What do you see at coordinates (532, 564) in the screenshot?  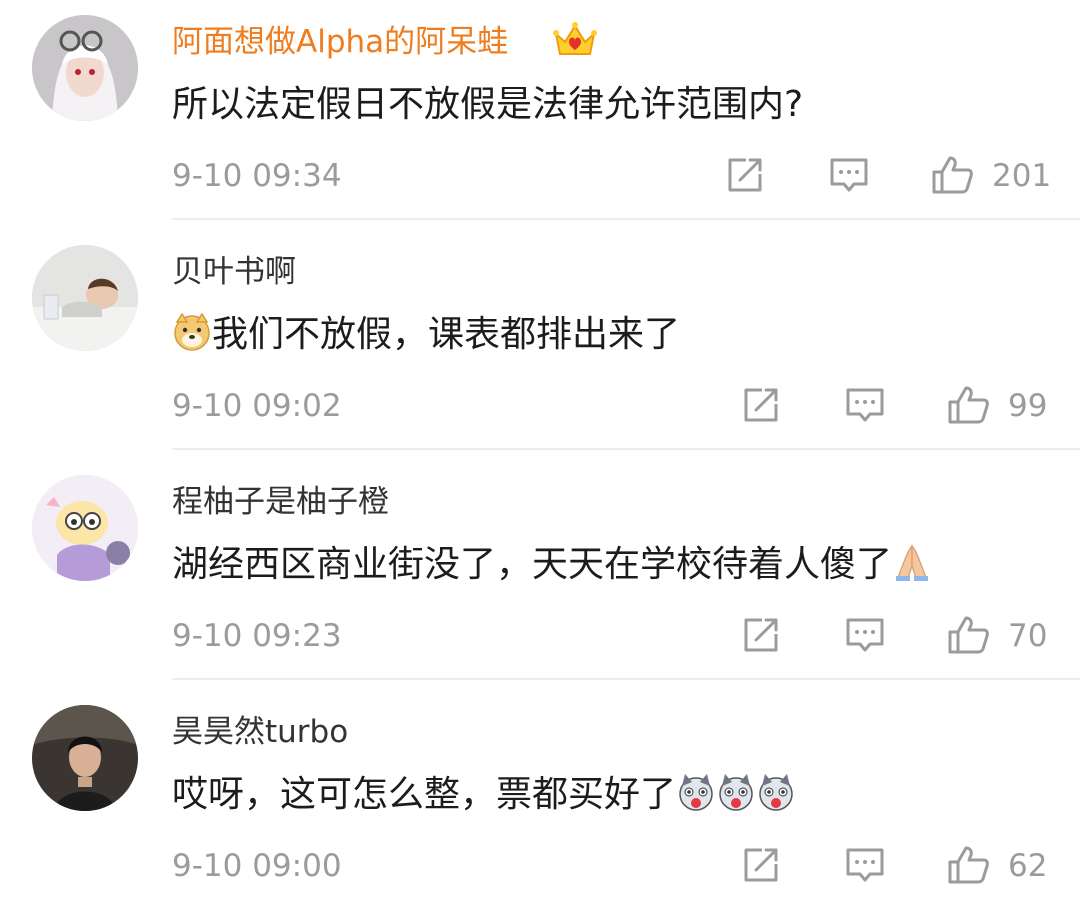 I see `comment-text-body: 湖经西区商业街没了，天天在学校待着人傻了` at bounding box center [532, 564].